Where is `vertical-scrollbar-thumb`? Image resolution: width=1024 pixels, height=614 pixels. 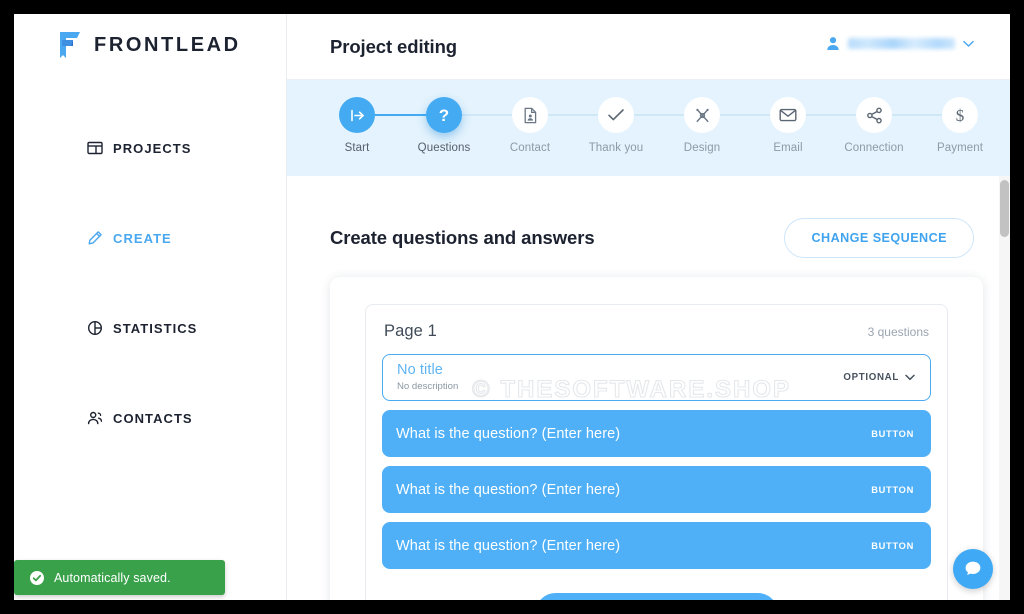
vertical-scrollbar-thumb is located at coordinates (1004, 208).